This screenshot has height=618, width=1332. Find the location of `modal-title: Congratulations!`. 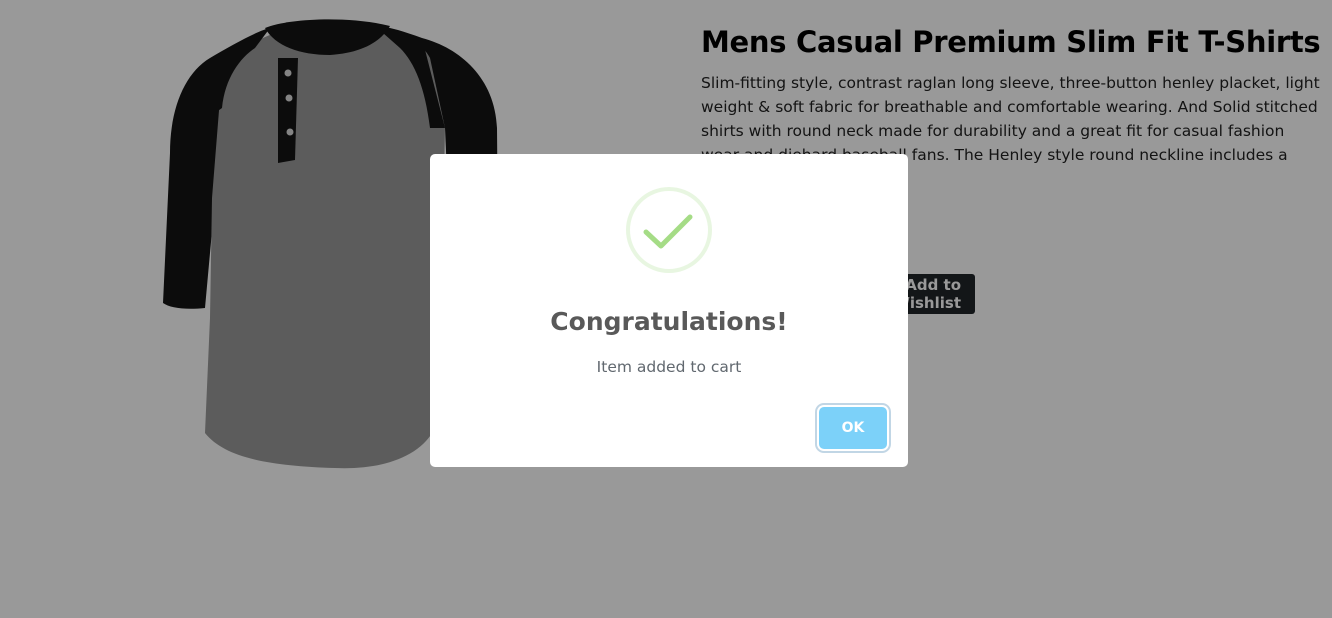

modal-title: Congratulations! is located at coordinates (669, 321).